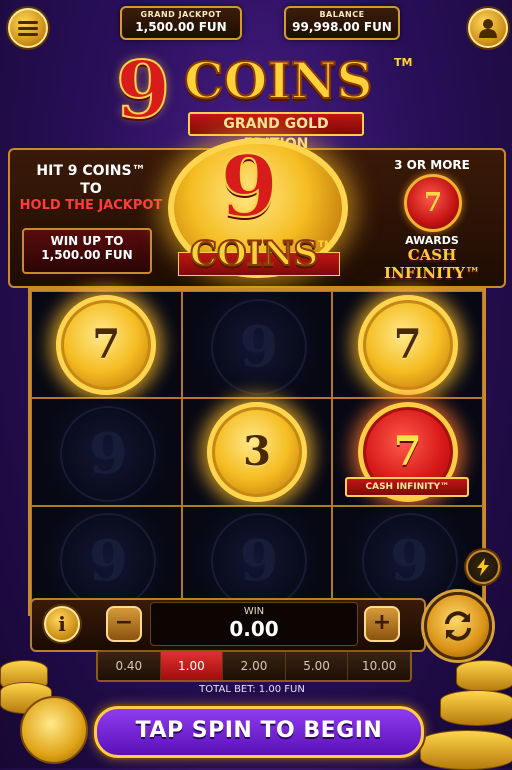 This screenshot has height=770, width=512. I want to click on balance-display: BALANCE 99,998.00 FUN, so click(342, 23).